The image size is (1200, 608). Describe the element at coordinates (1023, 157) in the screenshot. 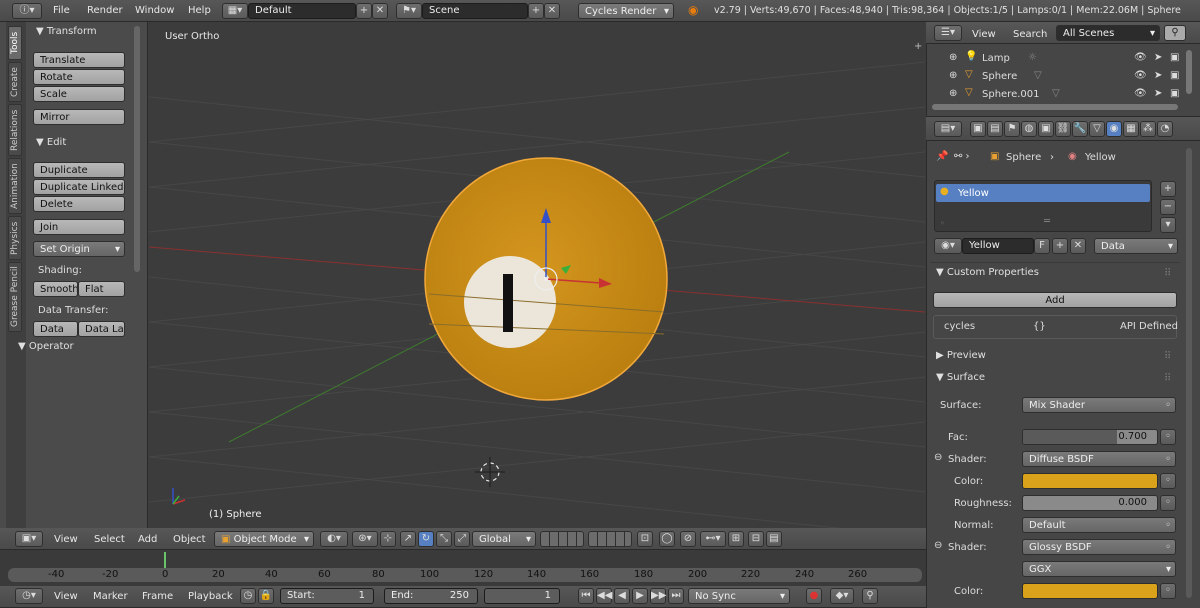

I see `breadcrumb-object: Sphere` at that location.